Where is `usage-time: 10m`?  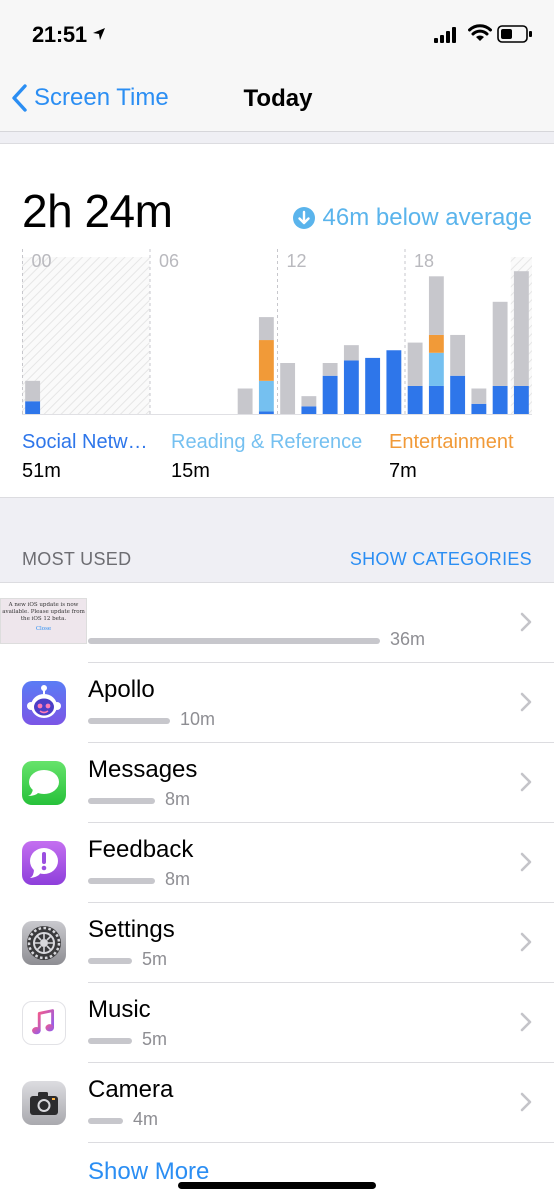
usage-time: 10m is located at coordinates (198, 719).